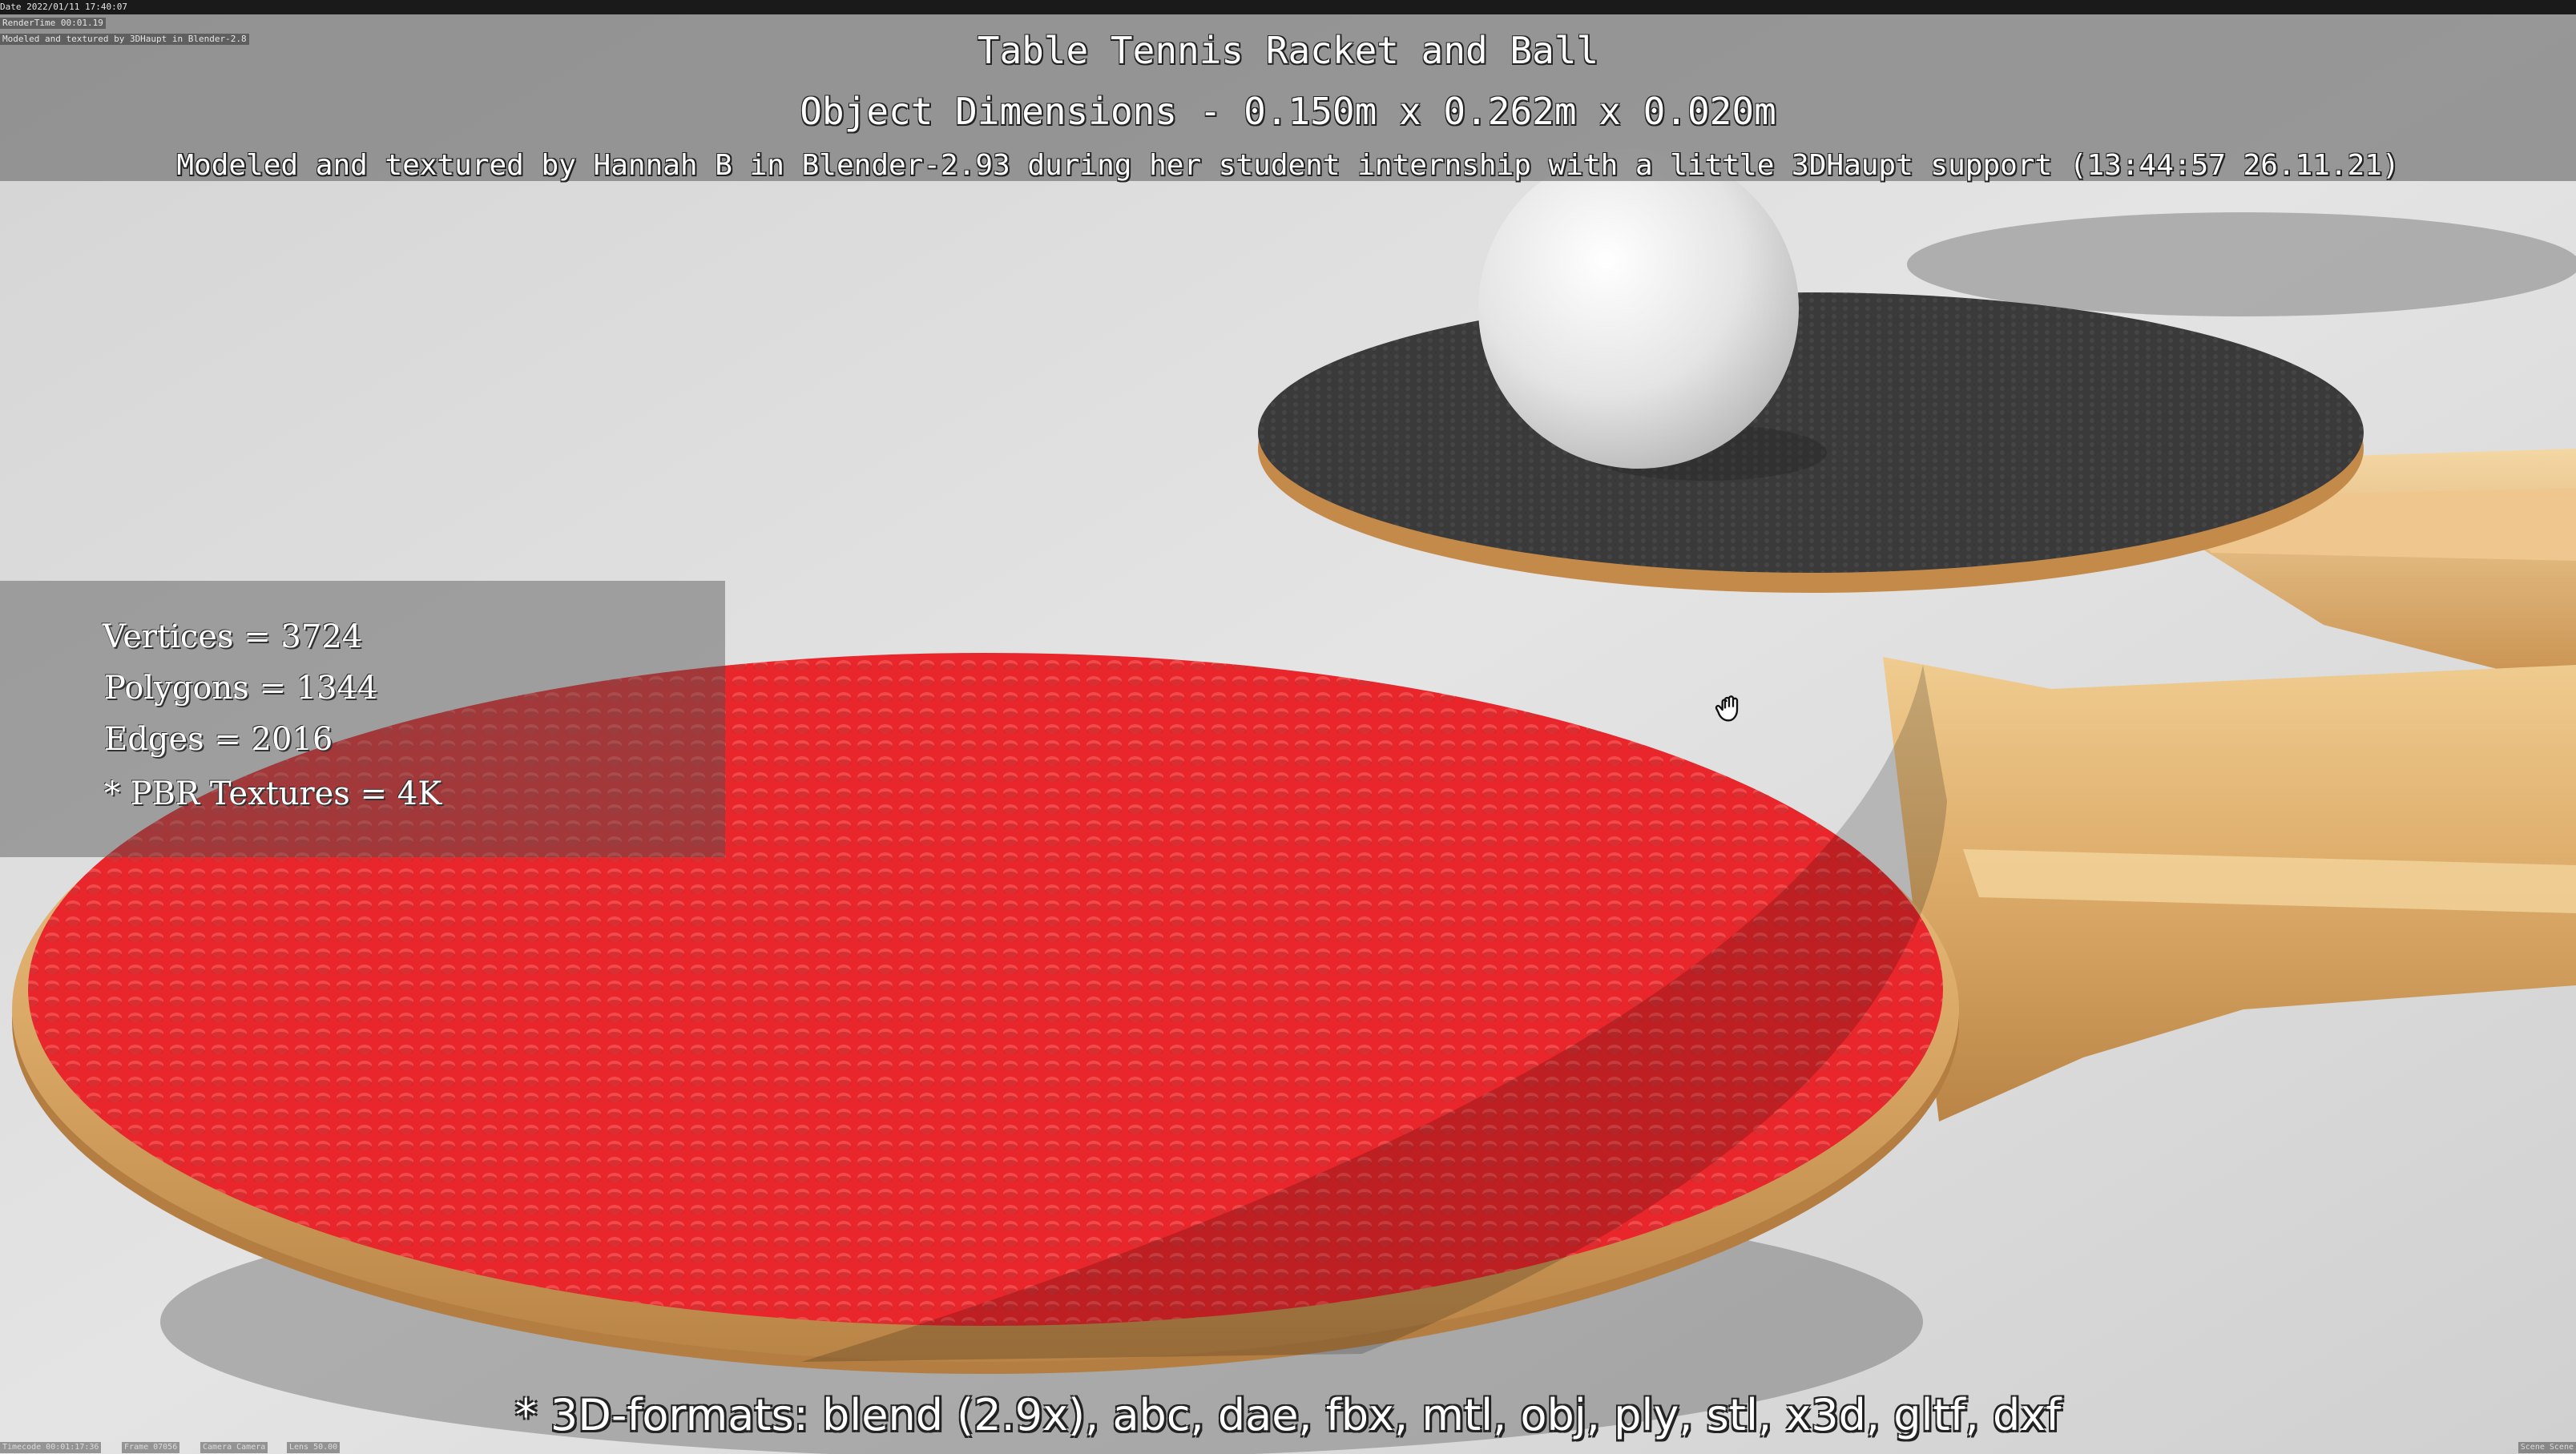 The height and width of the screenshot is (1454, 2576). Describe the element at coordinates (273, 794) in the screenshot. I see `textures-info: * PBR Textures = 4K` at that location.